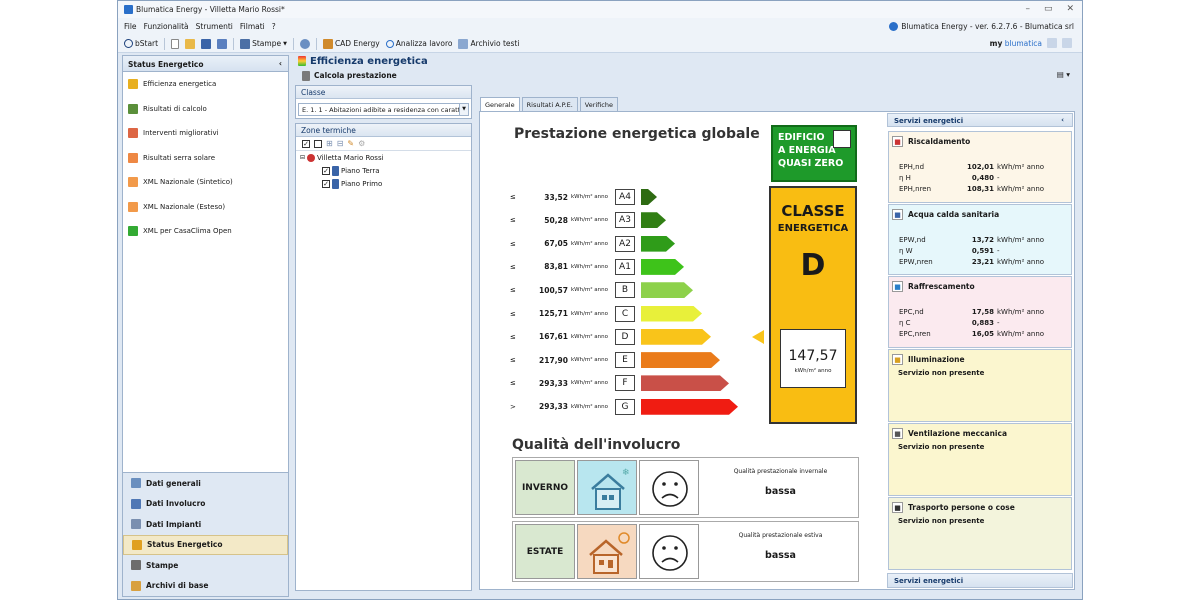 This screenshot has width=1200, height=600. What do you see at coordinates (205, 544) in the screenshot?
I see `nav-item-3: Status Energetico` at bounding box center [205, 544].